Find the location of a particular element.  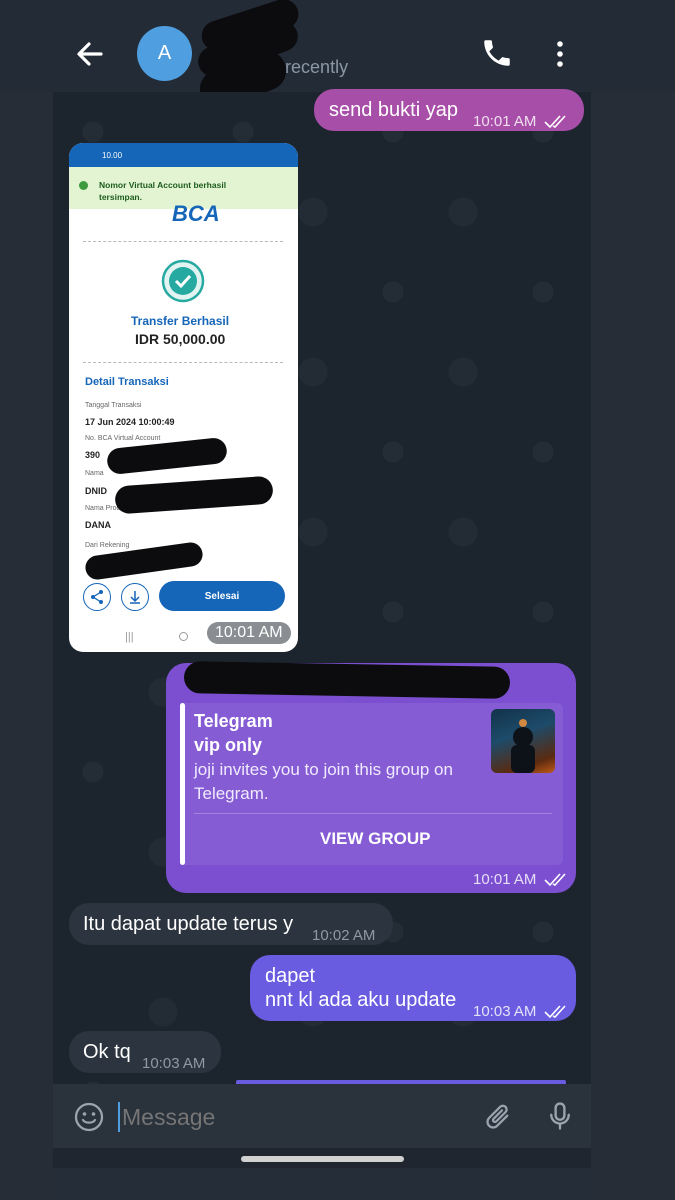

view-group-button: VIEW GROUP is located at coordinates (375, 839).